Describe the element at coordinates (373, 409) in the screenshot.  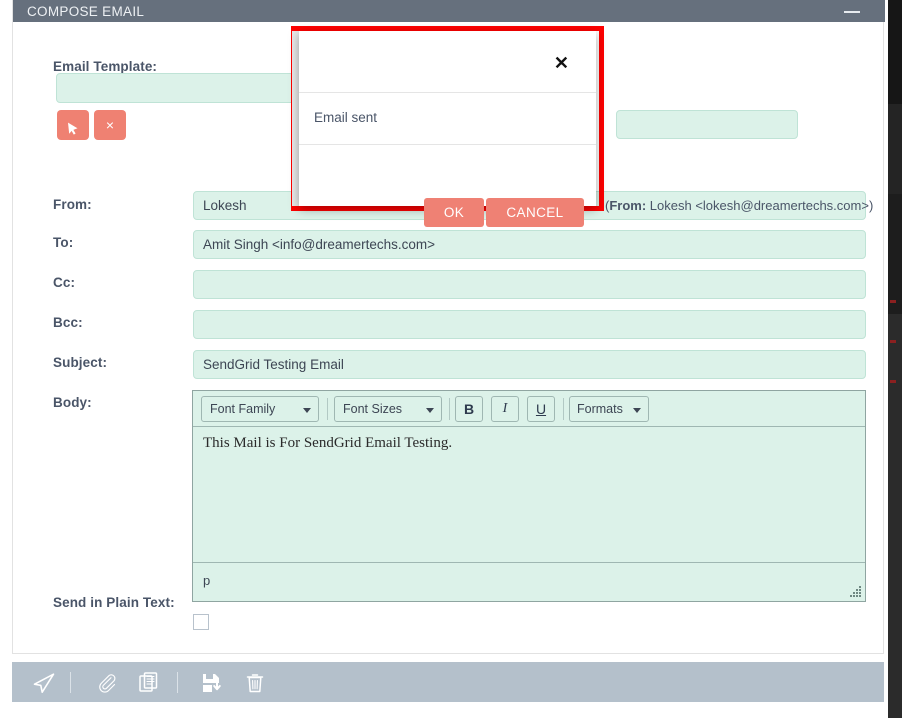
I see `font-size-label: Font Sizes` at that location.